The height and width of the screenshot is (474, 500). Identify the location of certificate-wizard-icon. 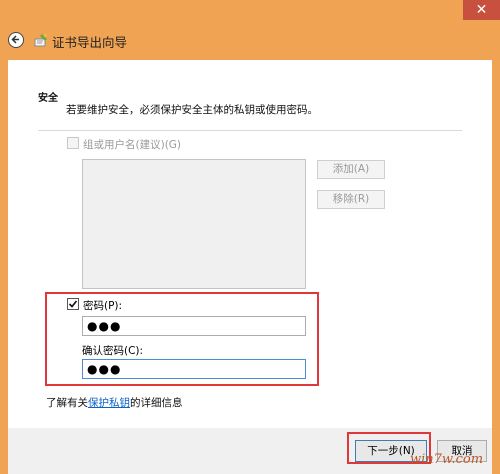
(40, 40).